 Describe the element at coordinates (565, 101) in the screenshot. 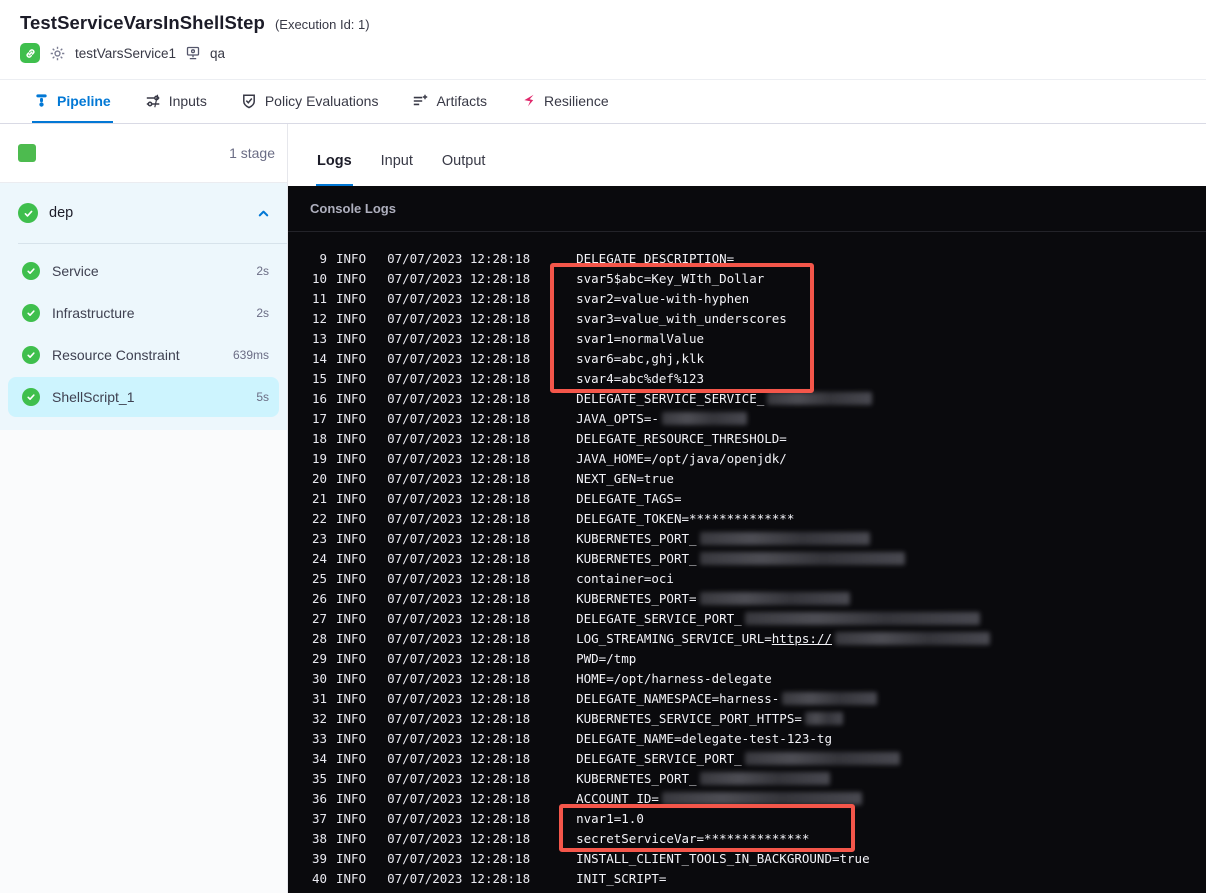

I see `tab-resilience: Resilience` at that location.